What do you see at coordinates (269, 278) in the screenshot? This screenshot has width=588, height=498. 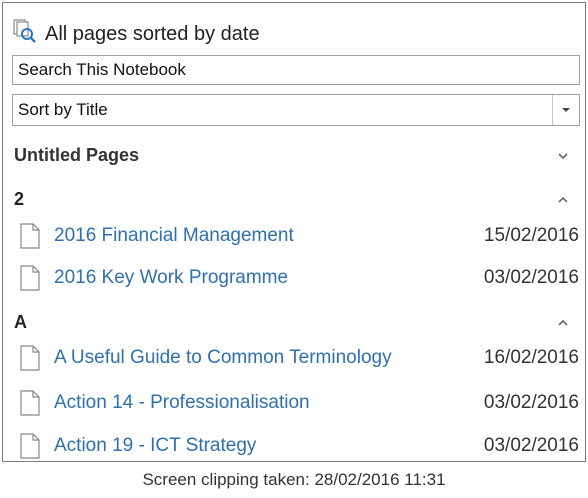 I see `page-title: 2016 Key Work Programme` at bounding box center [269, 278].